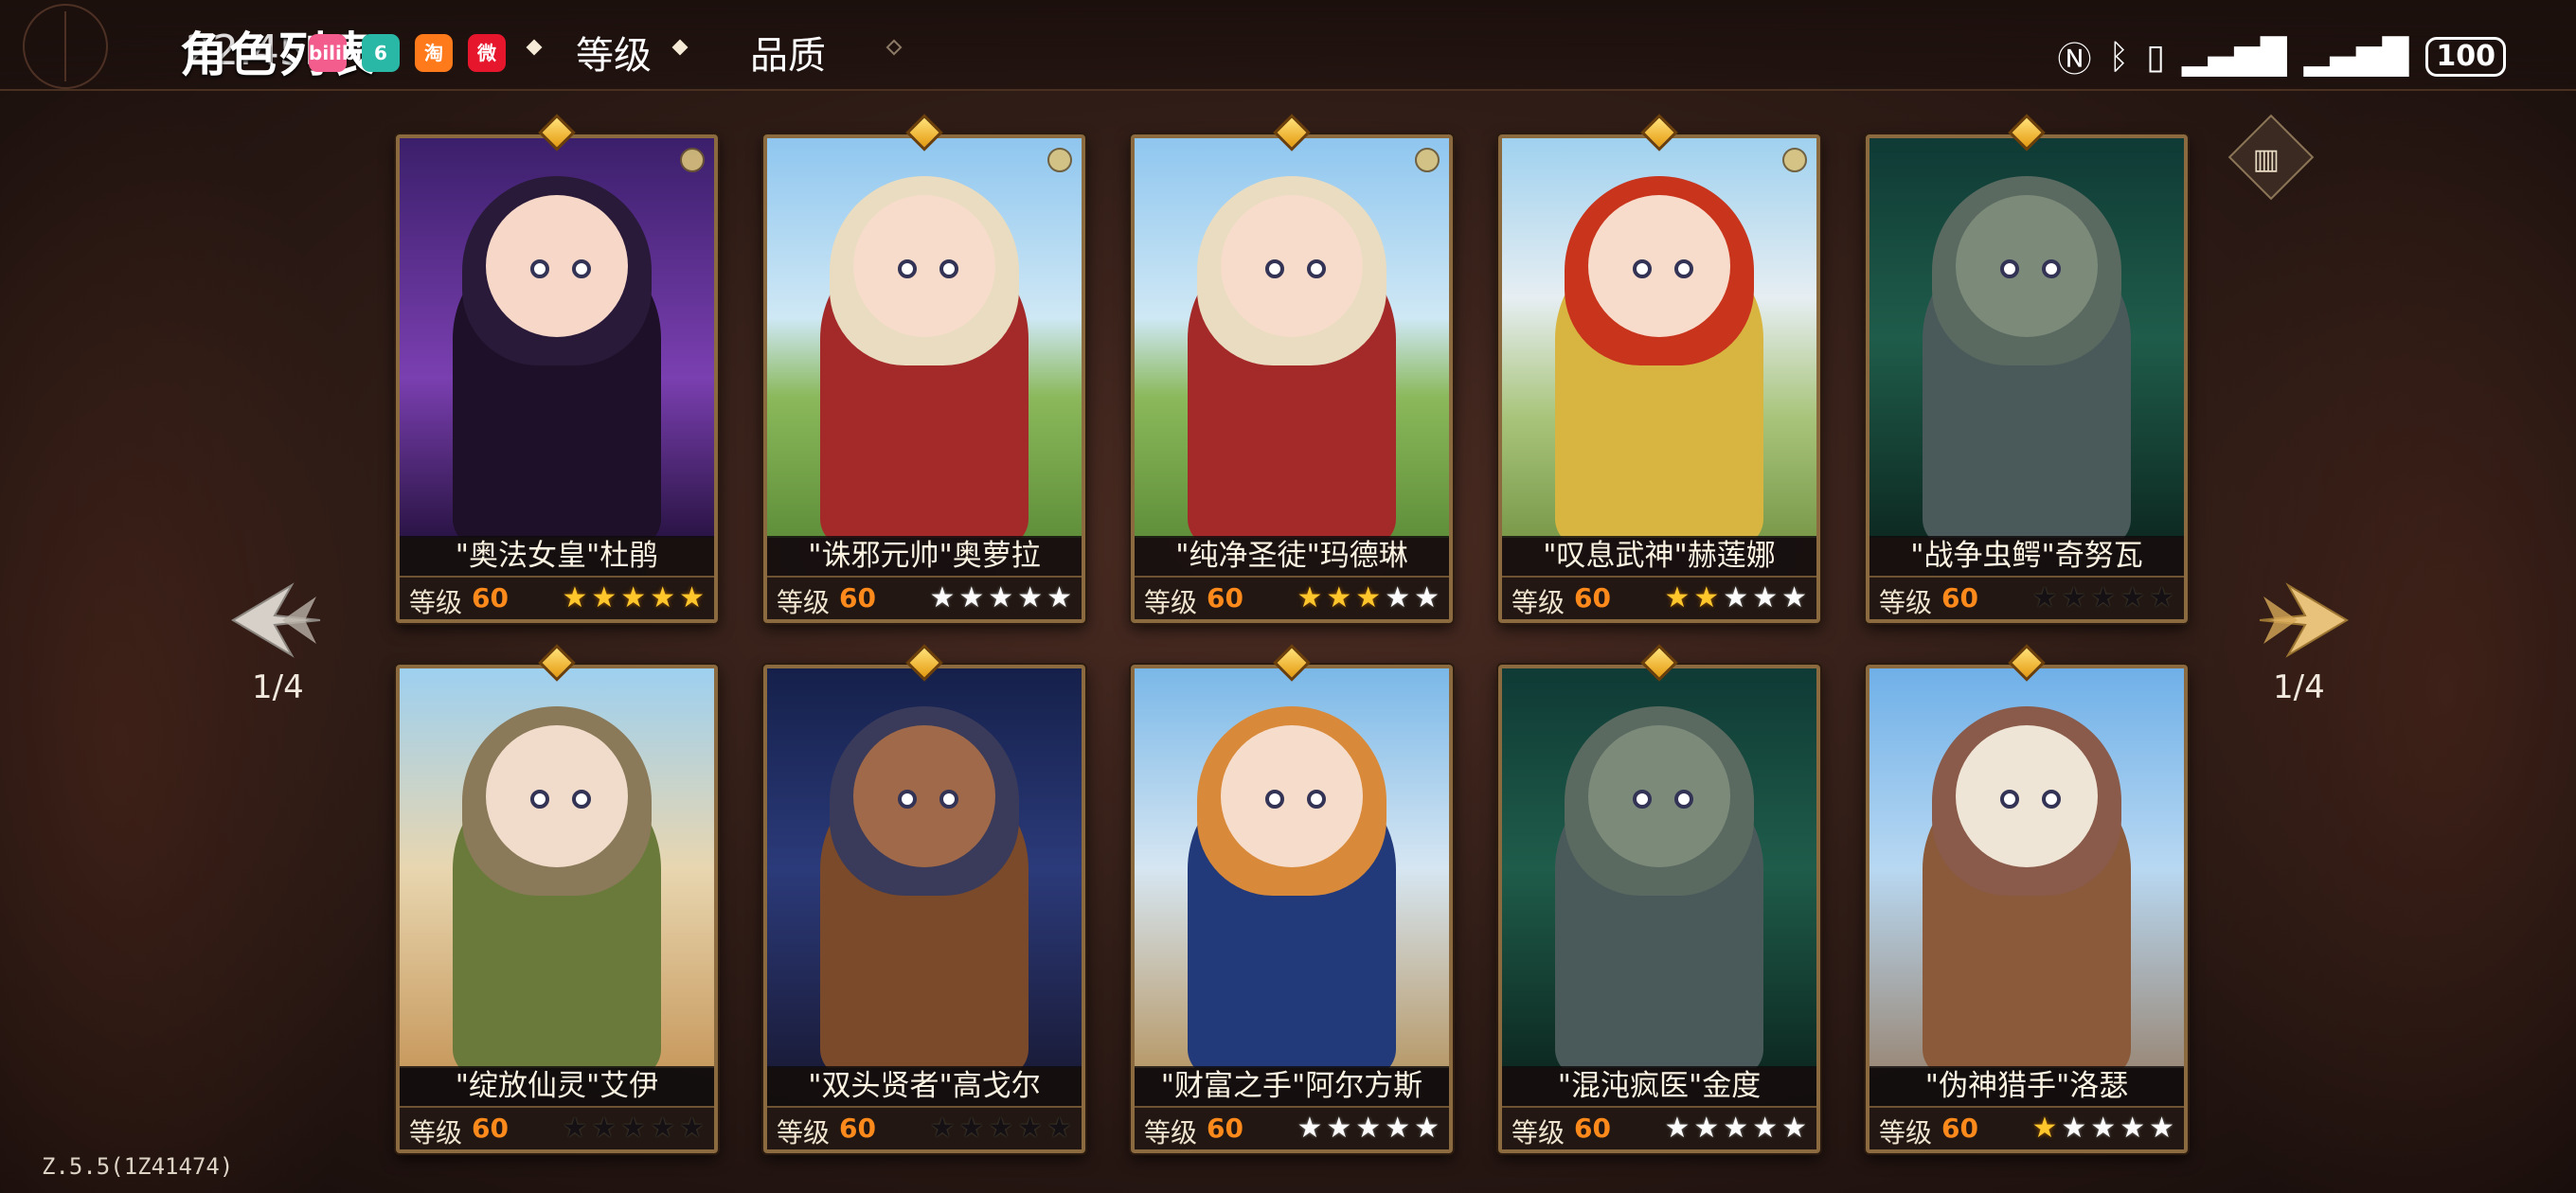  Describe the element at coordinates (2465, 57) in the screenshot. I see `battery-indicator: 100` at that location.